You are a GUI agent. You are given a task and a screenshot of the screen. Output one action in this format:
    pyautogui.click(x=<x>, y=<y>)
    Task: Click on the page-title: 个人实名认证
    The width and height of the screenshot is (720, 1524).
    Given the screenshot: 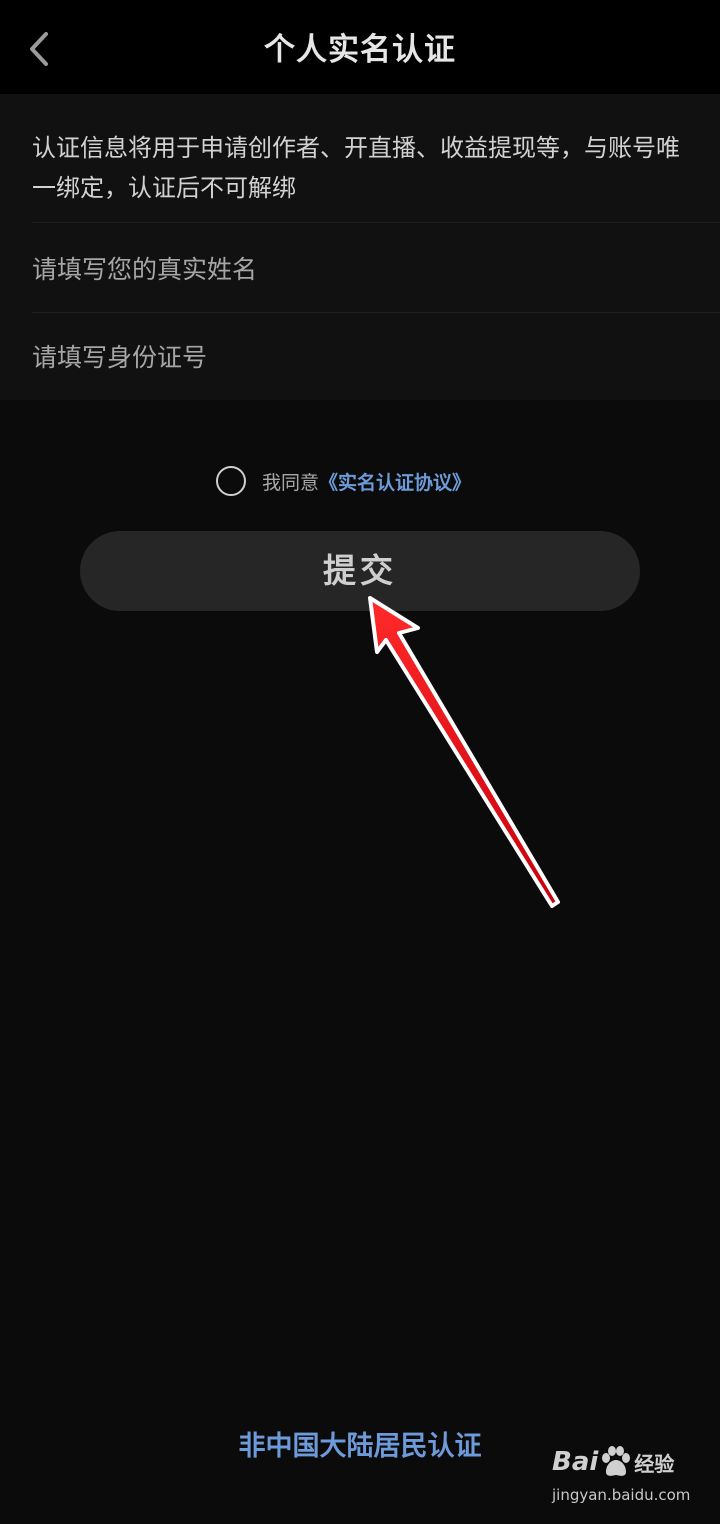 What is the action you would take?
    pyautogui.click(x=360, y=50)
    